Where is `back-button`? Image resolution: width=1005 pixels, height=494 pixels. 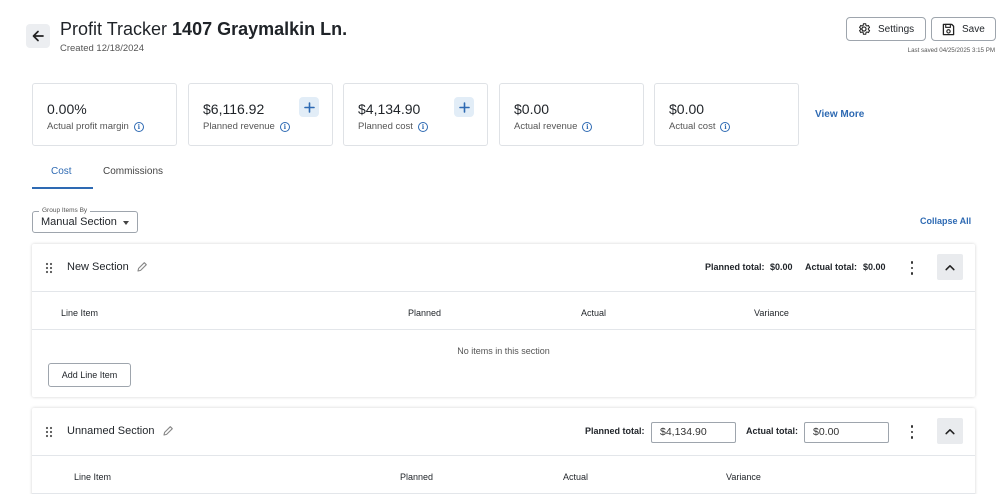 back-button is located at coordinates (38, 36).